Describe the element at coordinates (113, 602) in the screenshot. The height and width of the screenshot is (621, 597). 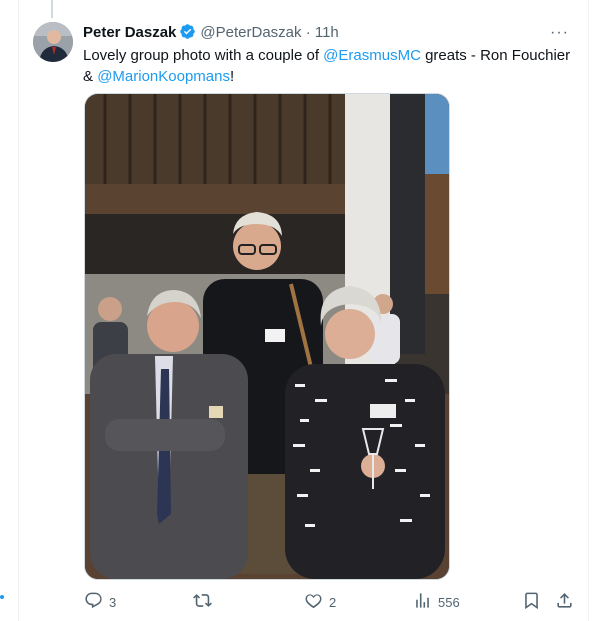
I see `reply-count: 3` at that location.